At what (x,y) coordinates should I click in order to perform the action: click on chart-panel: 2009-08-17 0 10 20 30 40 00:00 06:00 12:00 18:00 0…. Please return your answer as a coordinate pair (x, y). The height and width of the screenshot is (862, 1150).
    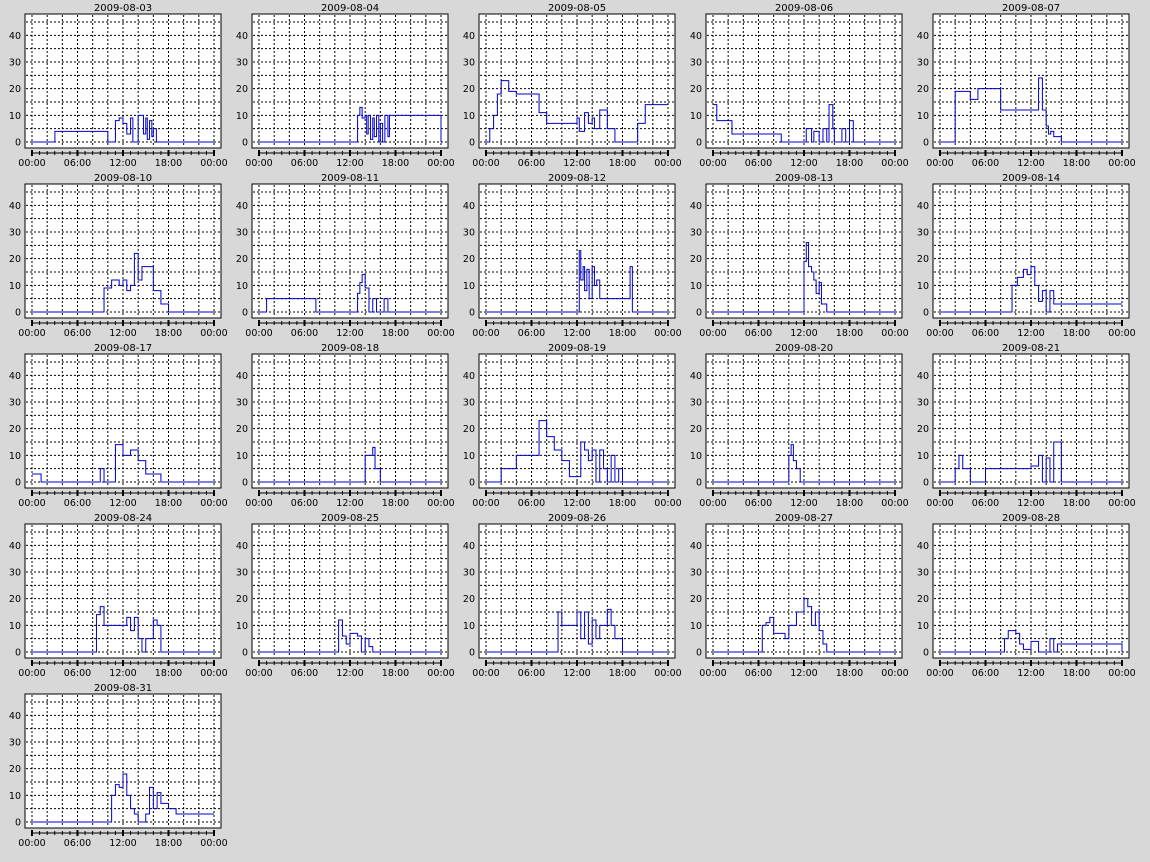
    Looking at the image, I should click on (118, 426).